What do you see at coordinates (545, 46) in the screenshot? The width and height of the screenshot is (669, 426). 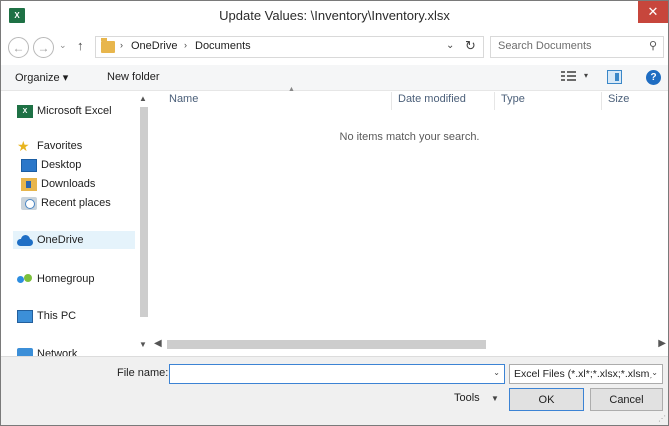 I see `search-input: Search Documents` at bounding box center [545, 46].